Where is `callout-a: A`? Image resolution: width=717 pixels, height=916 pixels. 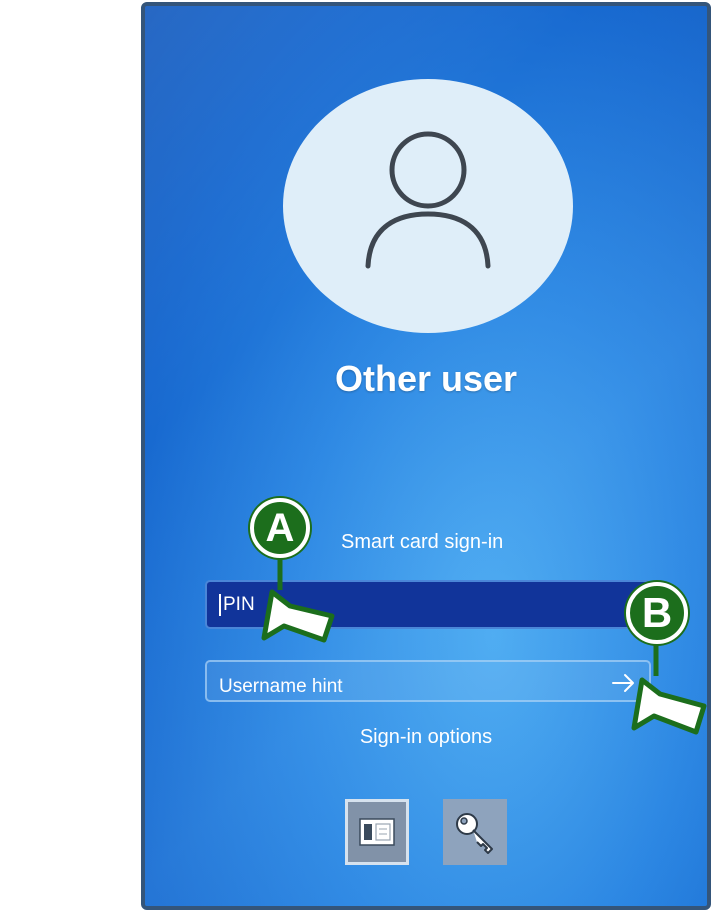
callout-a: A is located at coordinates (300, 578).